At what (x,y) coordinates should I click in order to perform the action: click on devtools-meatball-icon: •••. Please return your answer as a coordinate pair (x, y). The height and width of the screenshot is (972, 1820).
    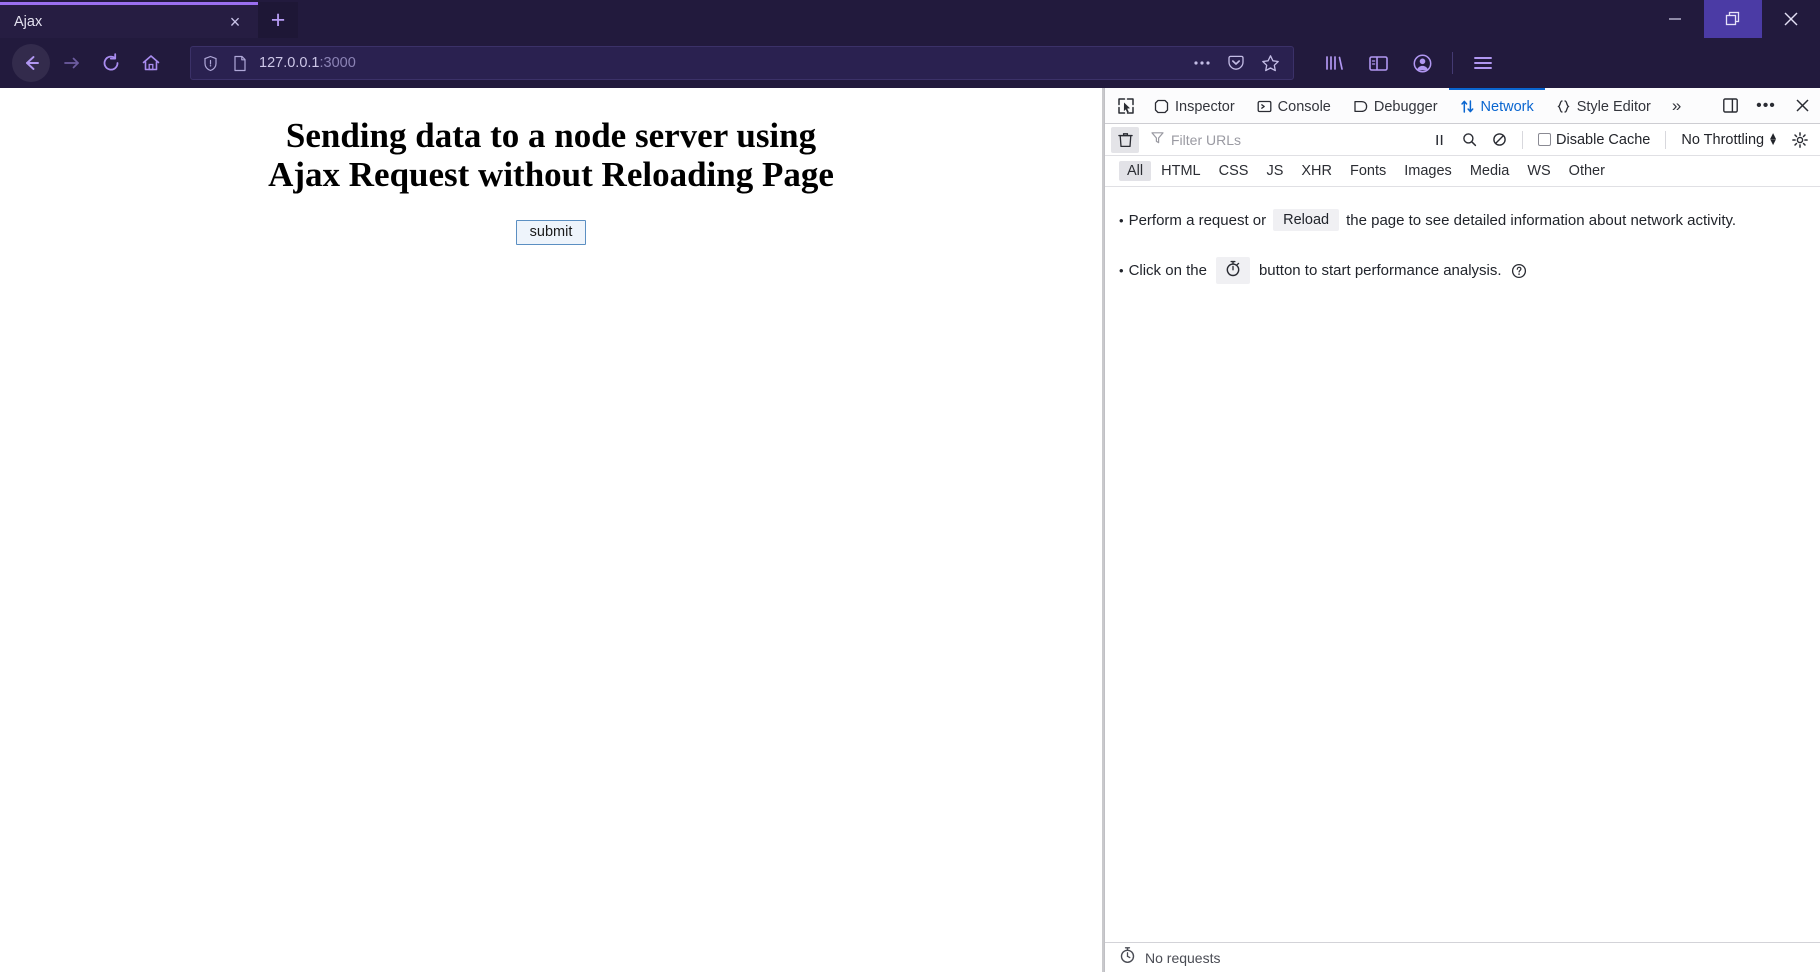
    Looking at the image, I should click on (1766, 105).